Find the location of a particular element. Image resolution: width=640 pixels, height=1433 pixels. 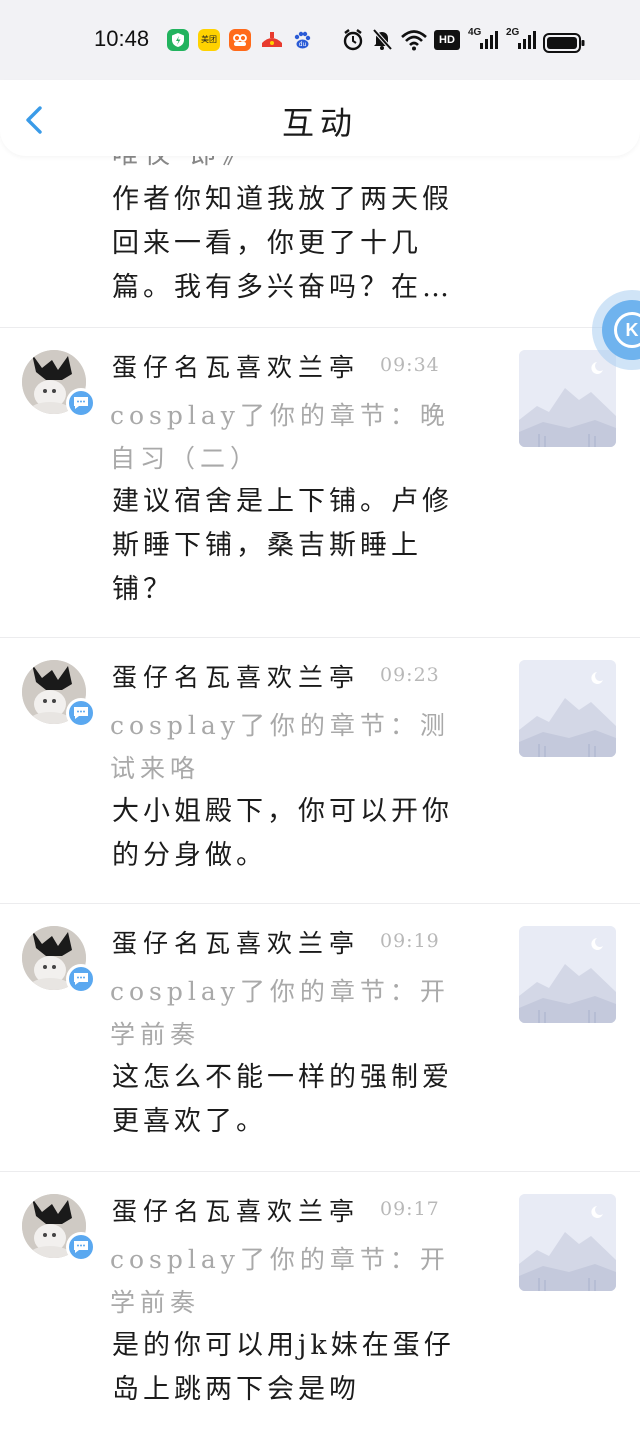

shield-app-icon is located at coordinates (178, 40).